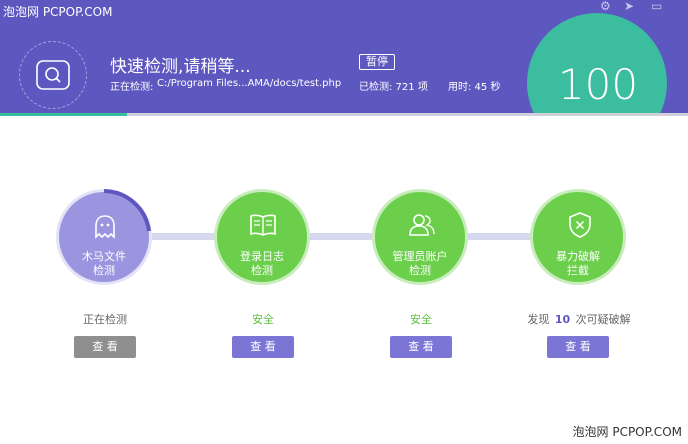 The image size is (688, 444). What do you see at coordinates (249, 83) in the screenshot?
I see `scanning-path: C:/Program Files...AMA/docs/test.php` at bounding box center [249, 83].